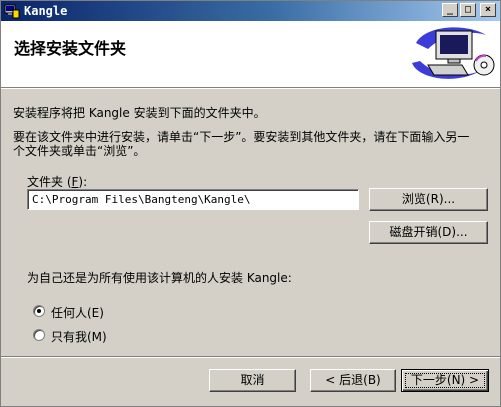  I want to click on intro-text: 安装程序将把 Kangle 安装到下面的文件夹中。, so click(139, 113).